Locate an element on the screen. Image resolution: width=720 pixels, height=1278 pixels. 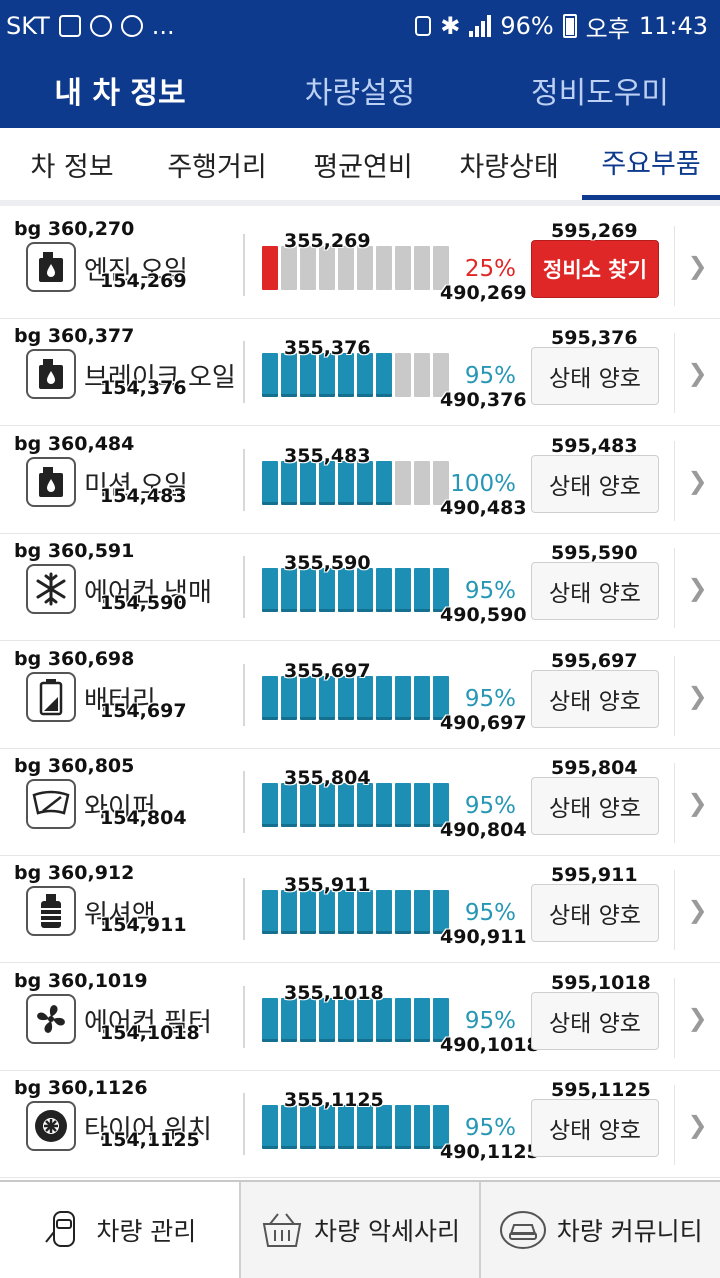
snowflake-icon is located at coordinates (51, 589).